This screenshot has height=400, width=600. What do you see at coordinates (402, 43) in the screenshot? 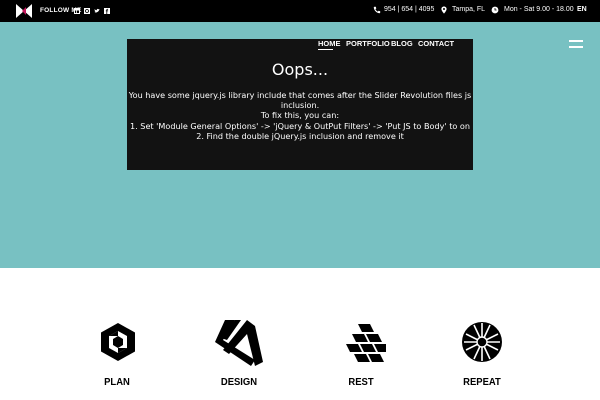
I see `nav-blog: BLOG` at bounding box center [402, 43].